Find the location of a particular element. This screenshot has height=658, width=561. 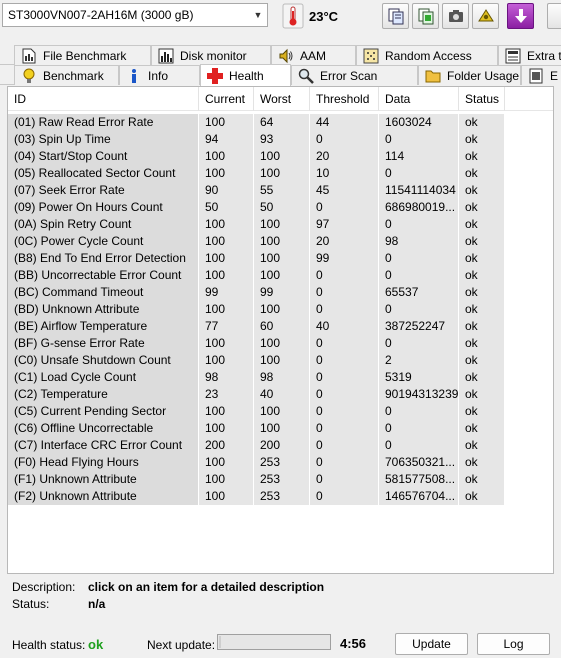

table-row: (C7) Interface CRC Error Count 200 200 0 0 ok is located at coordinates (280, 445).